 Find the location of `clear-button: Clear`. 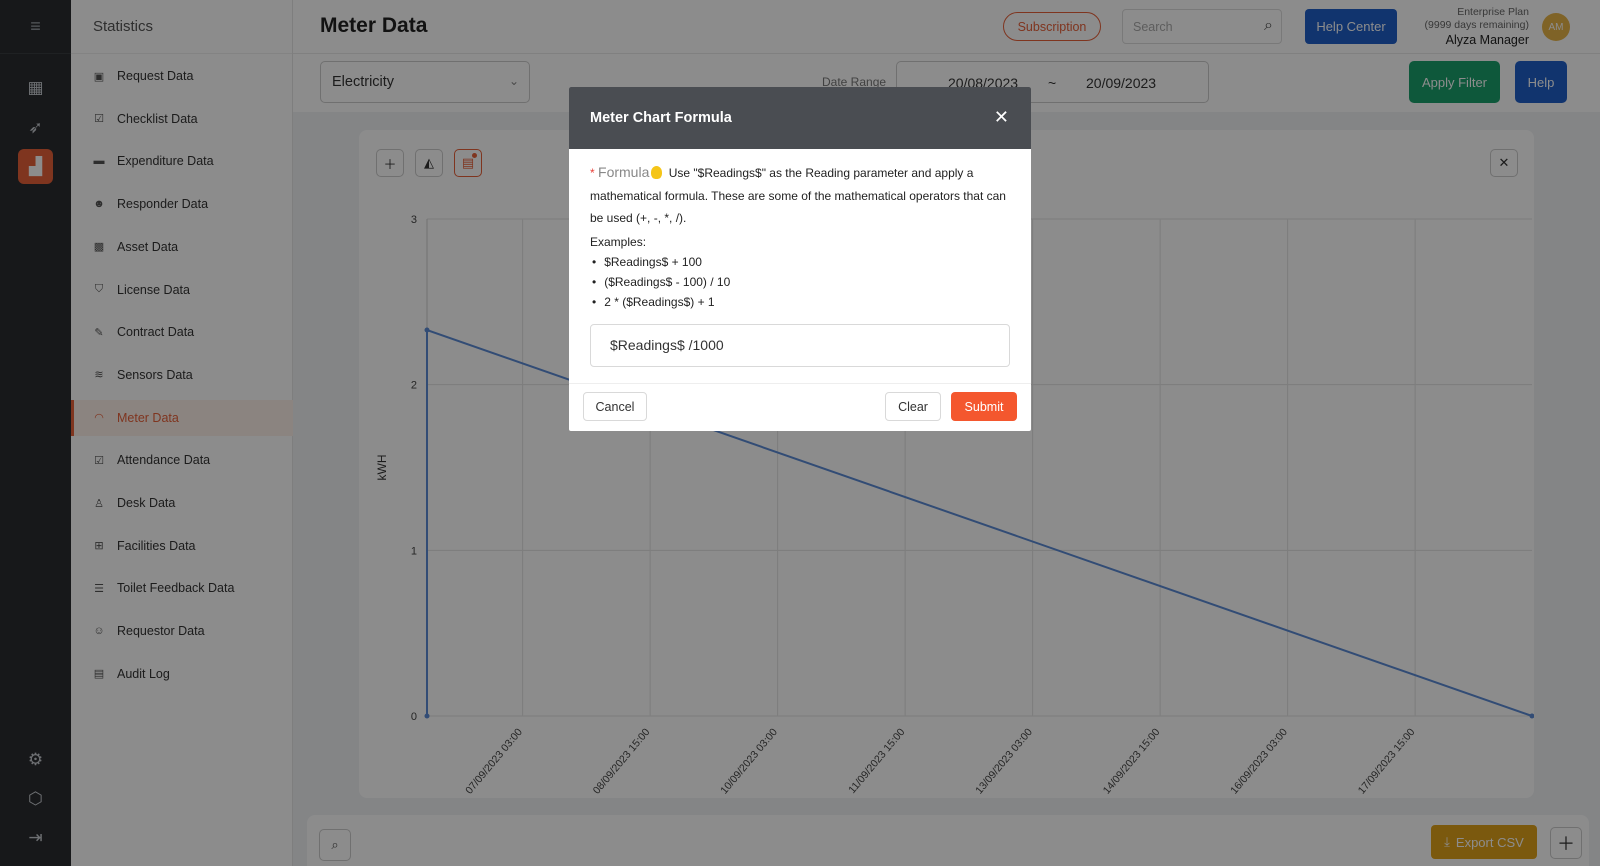

clear-button: Clear is located at coordinates (913, 406).